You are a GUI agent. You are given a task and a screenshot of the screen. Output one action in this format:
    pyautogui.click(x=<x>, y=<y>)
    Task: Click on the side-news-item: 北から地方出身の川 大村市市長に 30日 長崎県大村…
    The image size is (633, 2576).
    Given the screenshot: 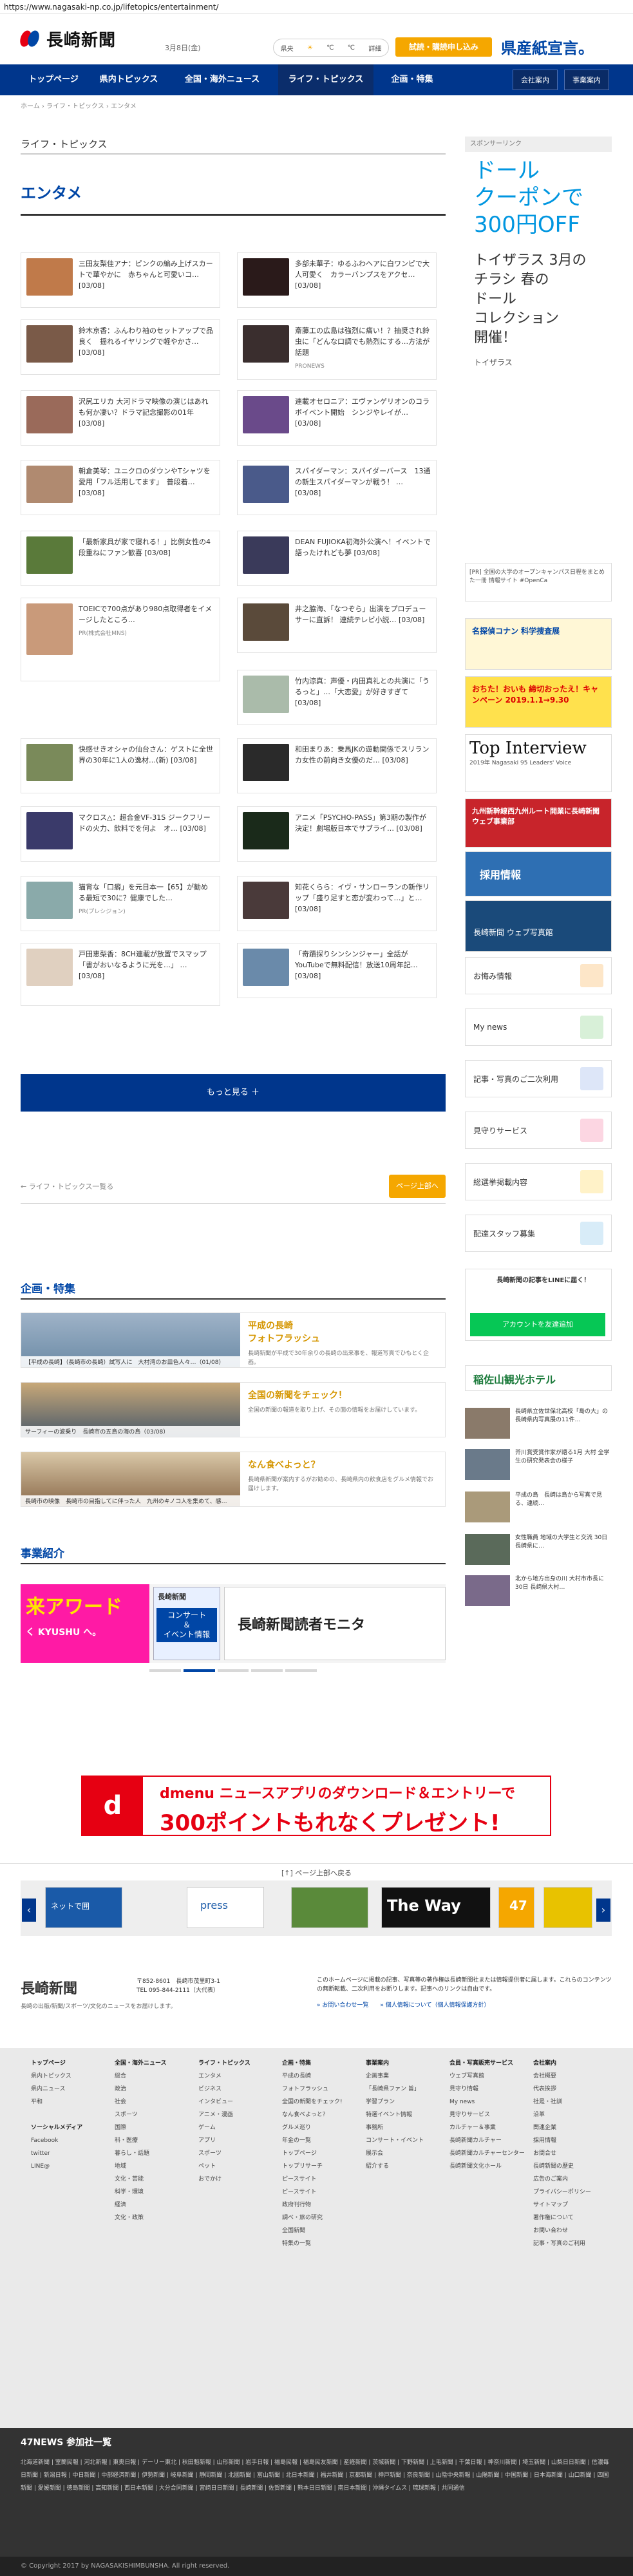 What is the action you would take?
    pyautogui.click(x=538, y=1591)
    